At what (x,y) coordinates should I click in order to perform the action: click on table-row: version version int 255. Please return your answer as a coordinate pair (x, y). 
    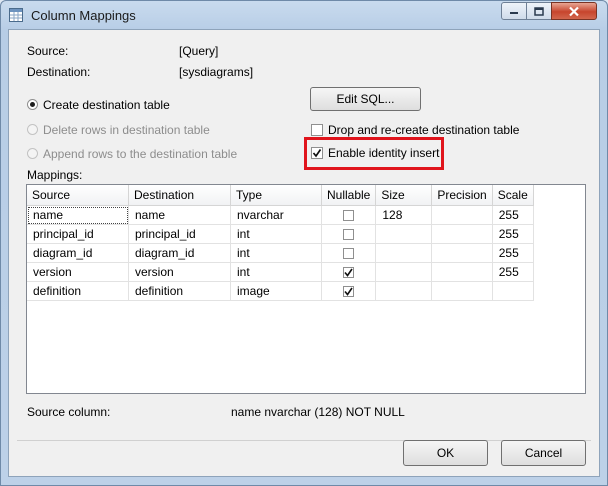
    Looking at the image, I should click on (280, 272).